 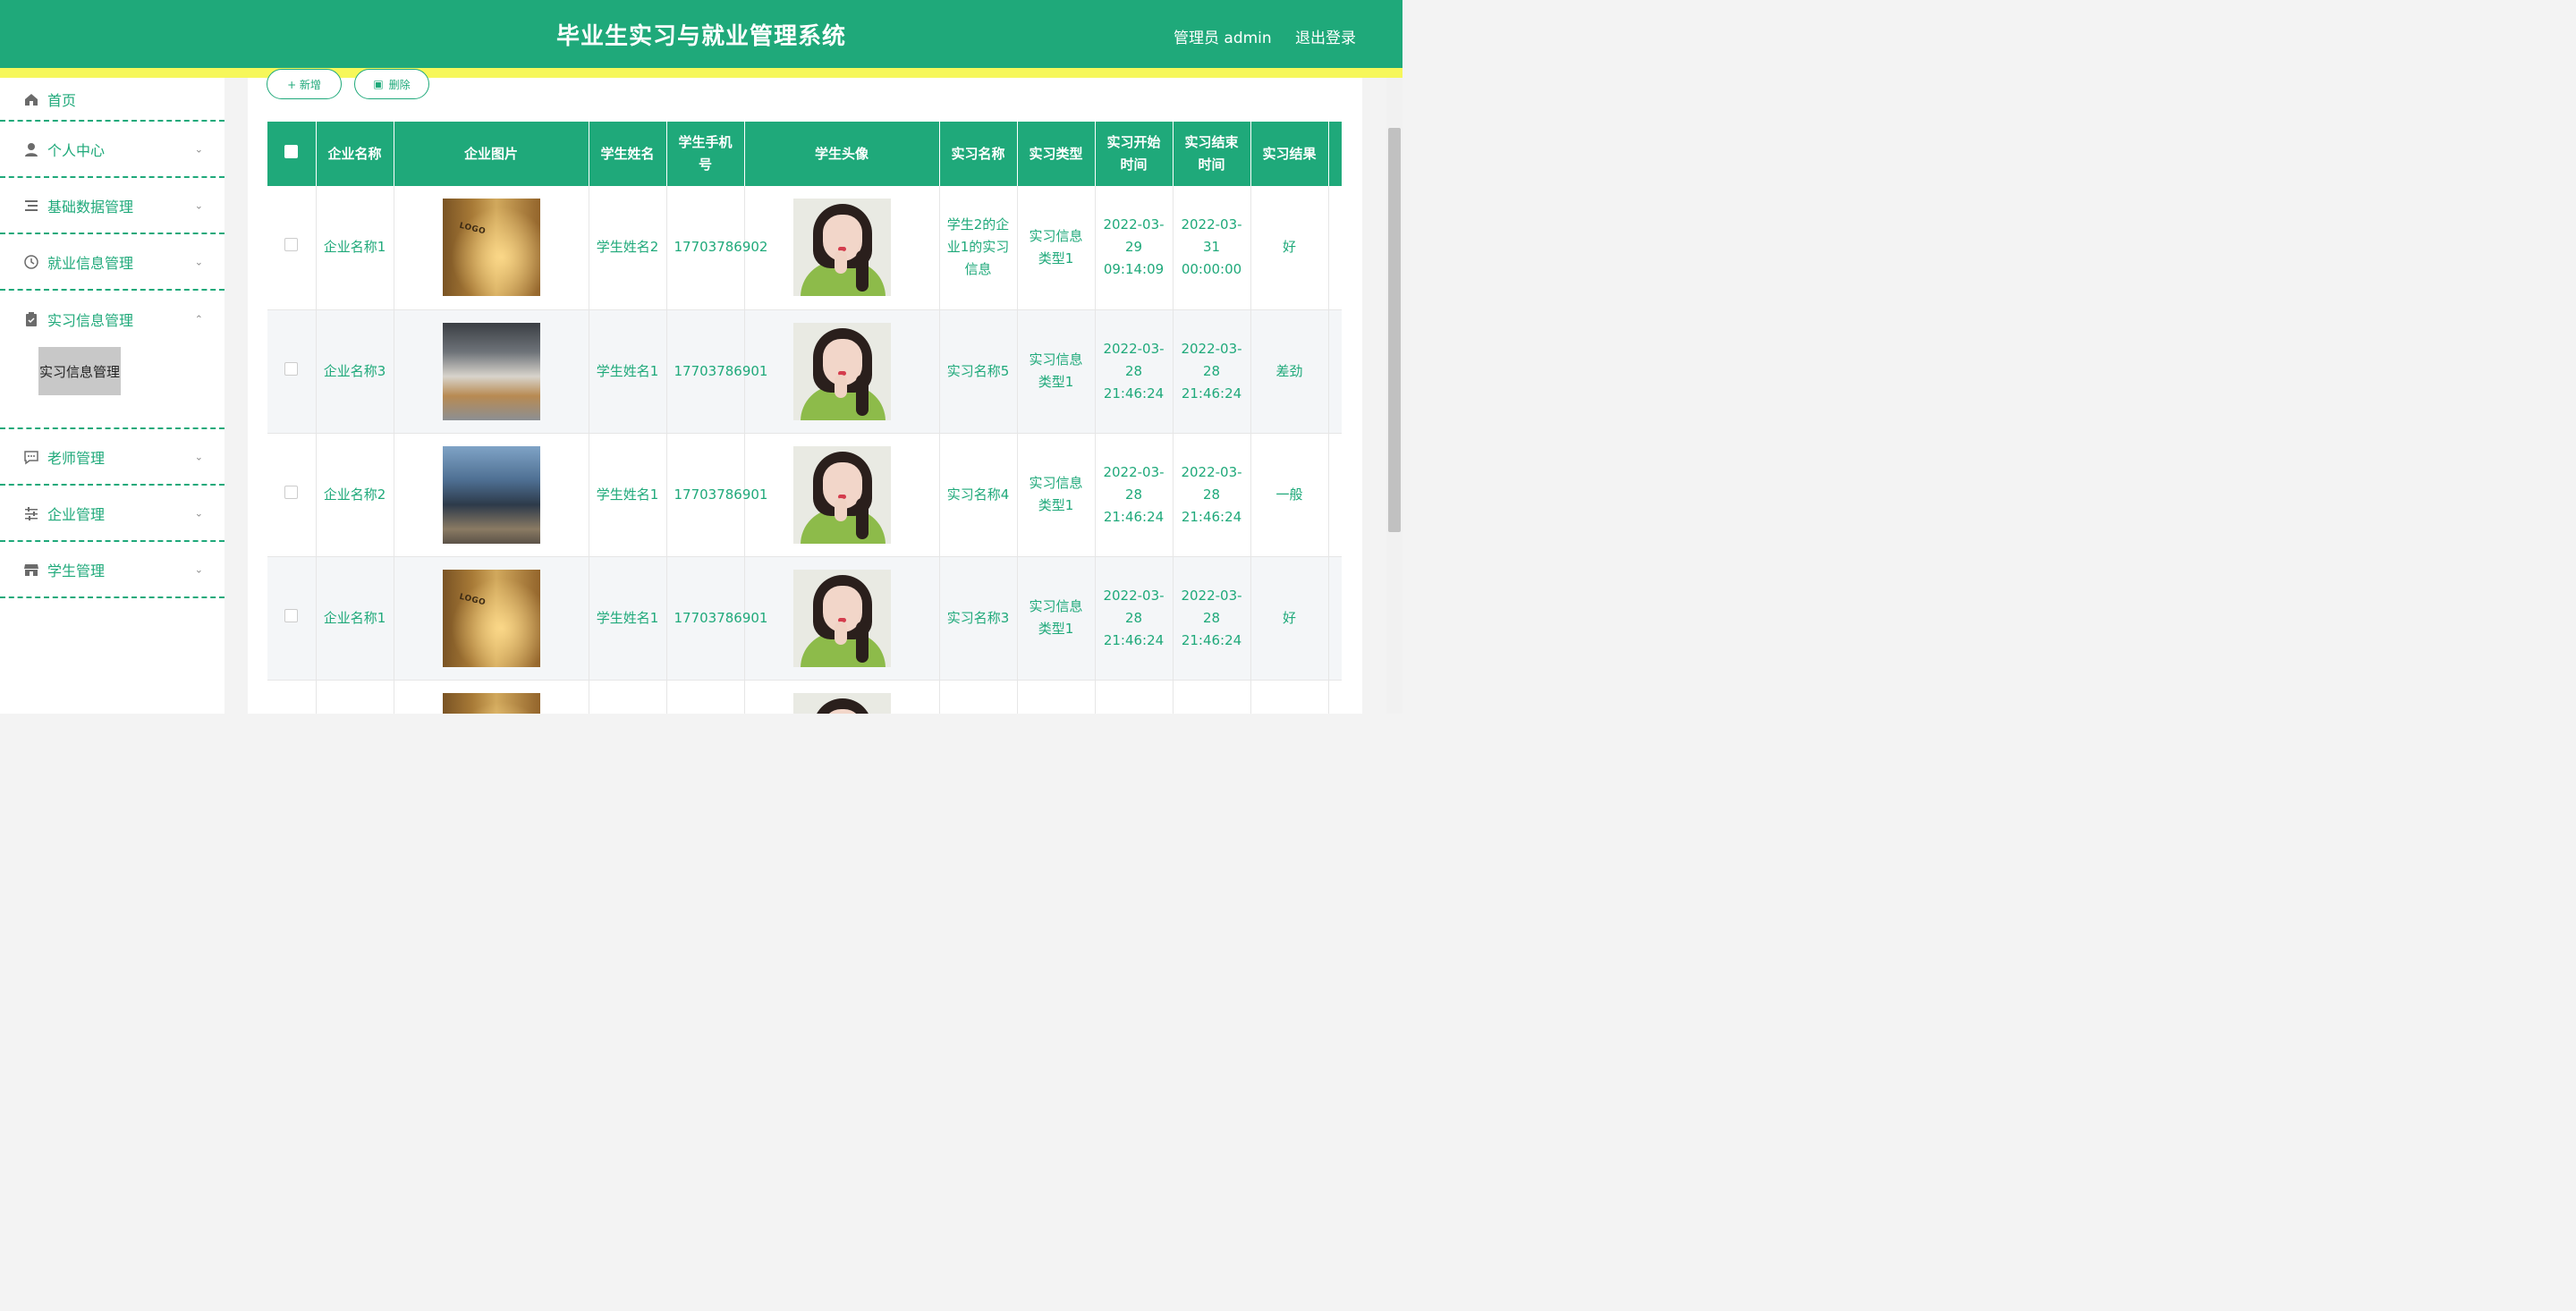 I want to click on cell-internship-name: 实习名称4, so click(x=978, y=495).